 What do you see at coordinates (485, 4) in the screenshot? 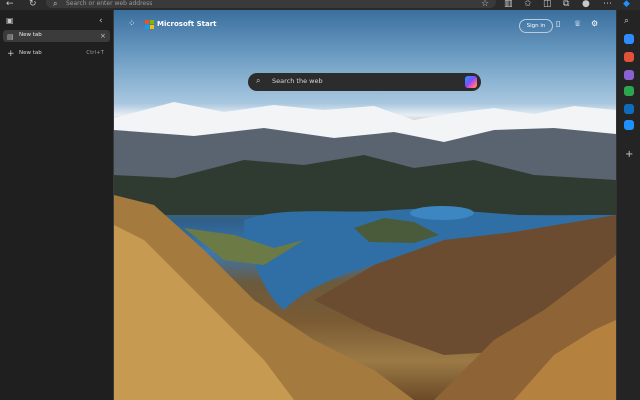
I see `star-icon: ☆` at bounding box center [485, 4].